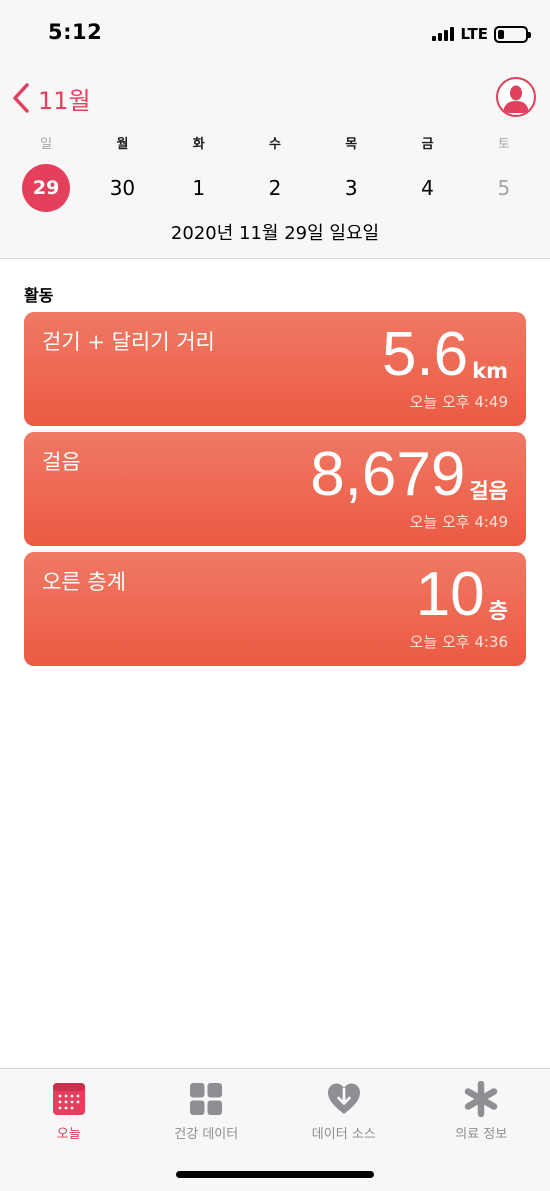 Image resolution: width=550 pixels, height=1191 pixels. Describe the element at coordinates (488, 491) in the screenshot. I see `card-value-unit: 걸음` at that location.